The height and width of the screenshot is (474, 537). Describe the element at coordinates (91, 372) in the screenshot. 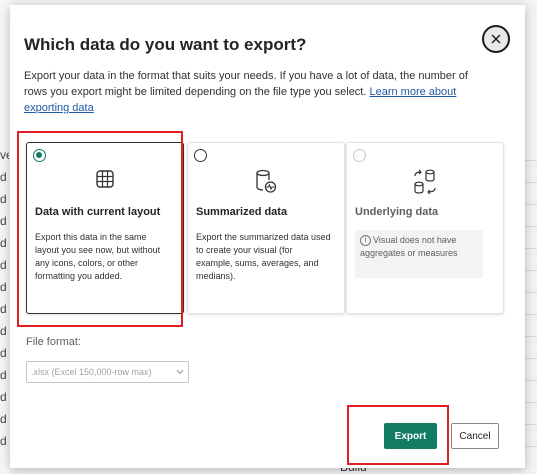

I see `file-format-value: .xlsx (Excel 150,000-row max)` at that location.